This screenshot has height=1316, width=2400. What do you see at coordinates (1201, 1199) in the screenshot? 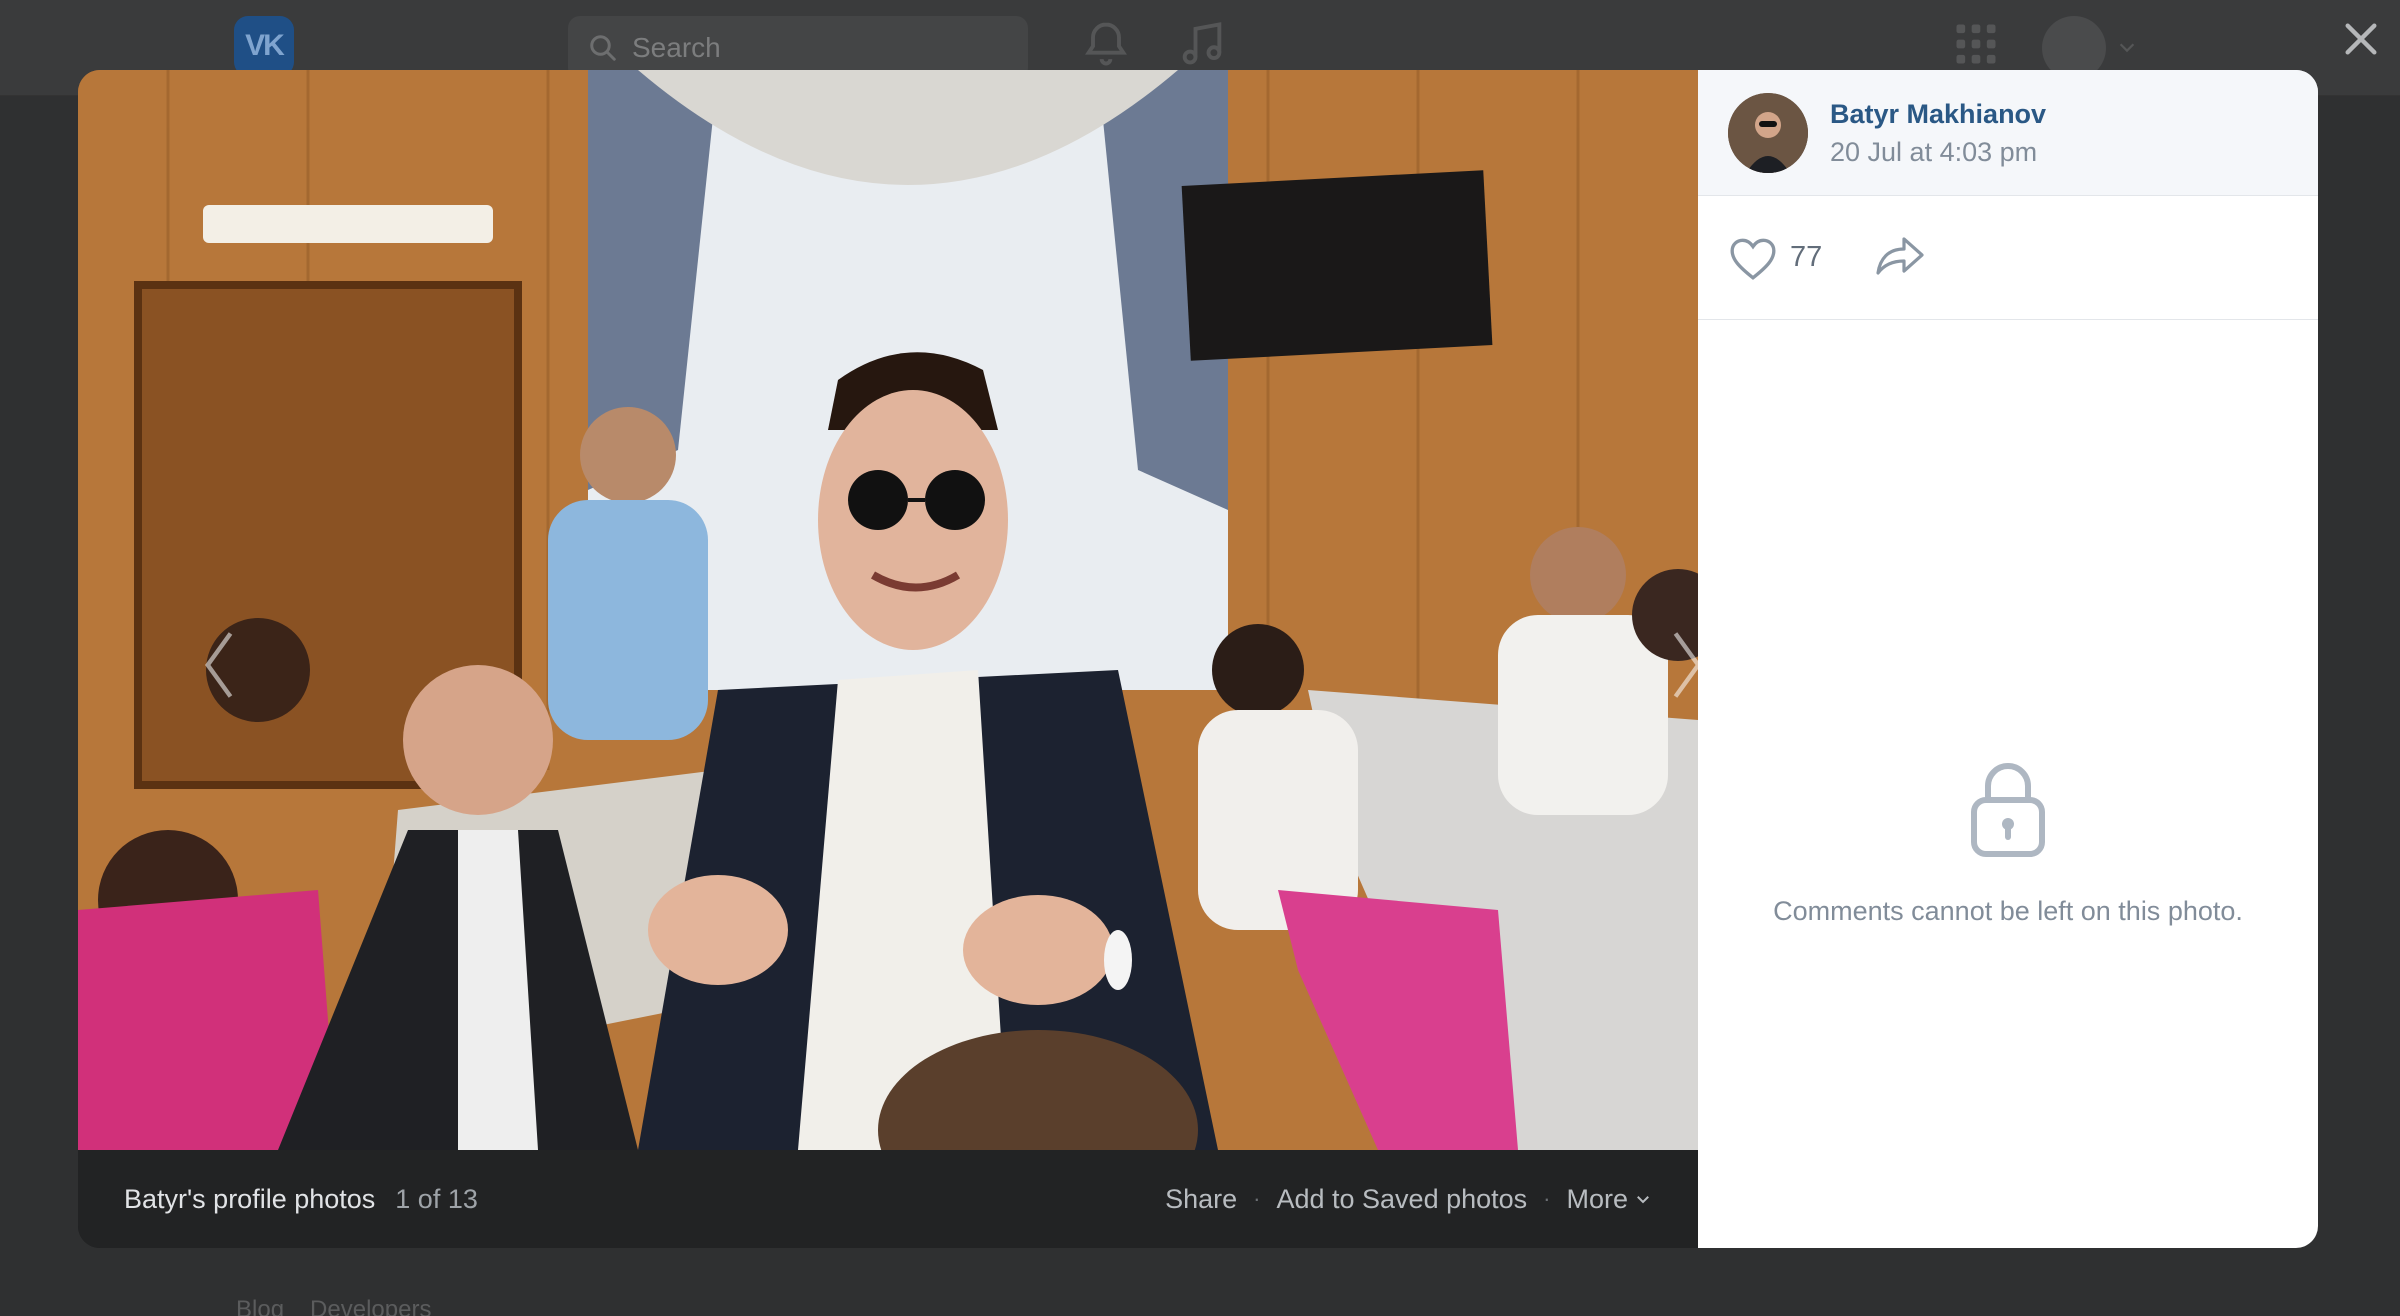
I see `share-link: Share` at bounding box center [1201, 1199].